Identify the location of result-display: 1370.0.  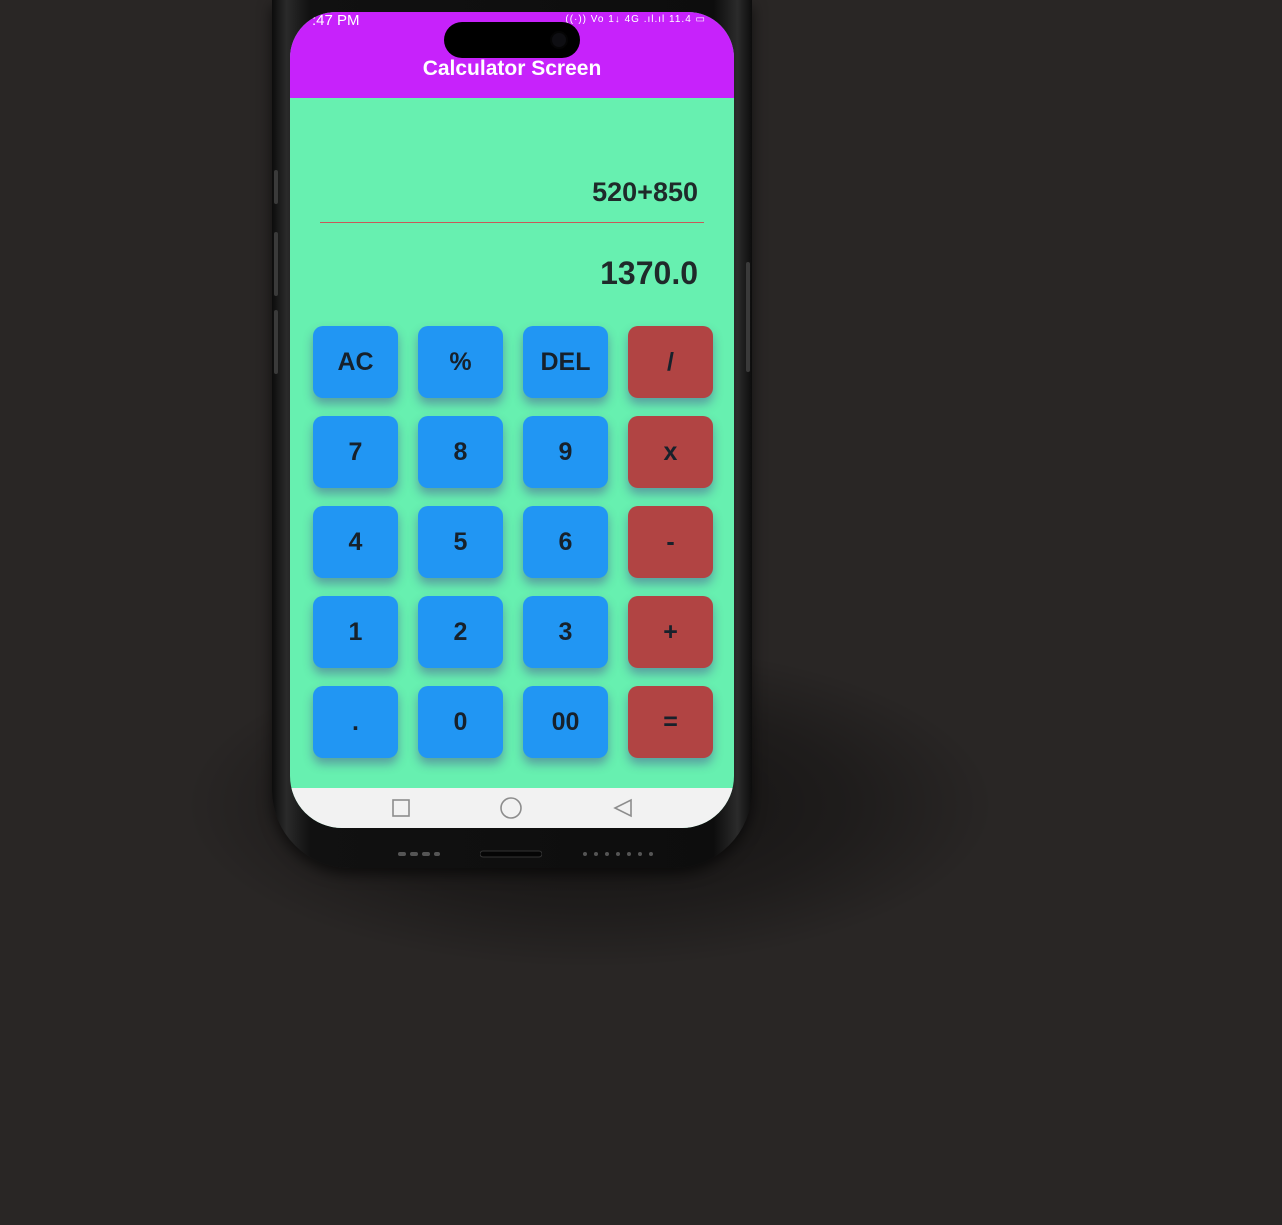
(649, 273).